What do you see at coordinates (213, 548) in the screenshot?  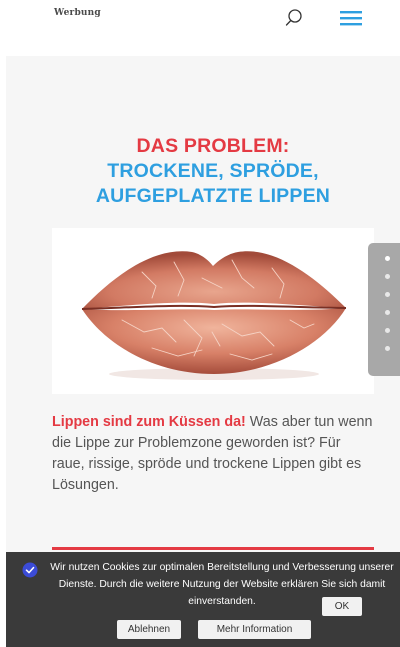 I see `section-divider` at bounding box center [213, 548].